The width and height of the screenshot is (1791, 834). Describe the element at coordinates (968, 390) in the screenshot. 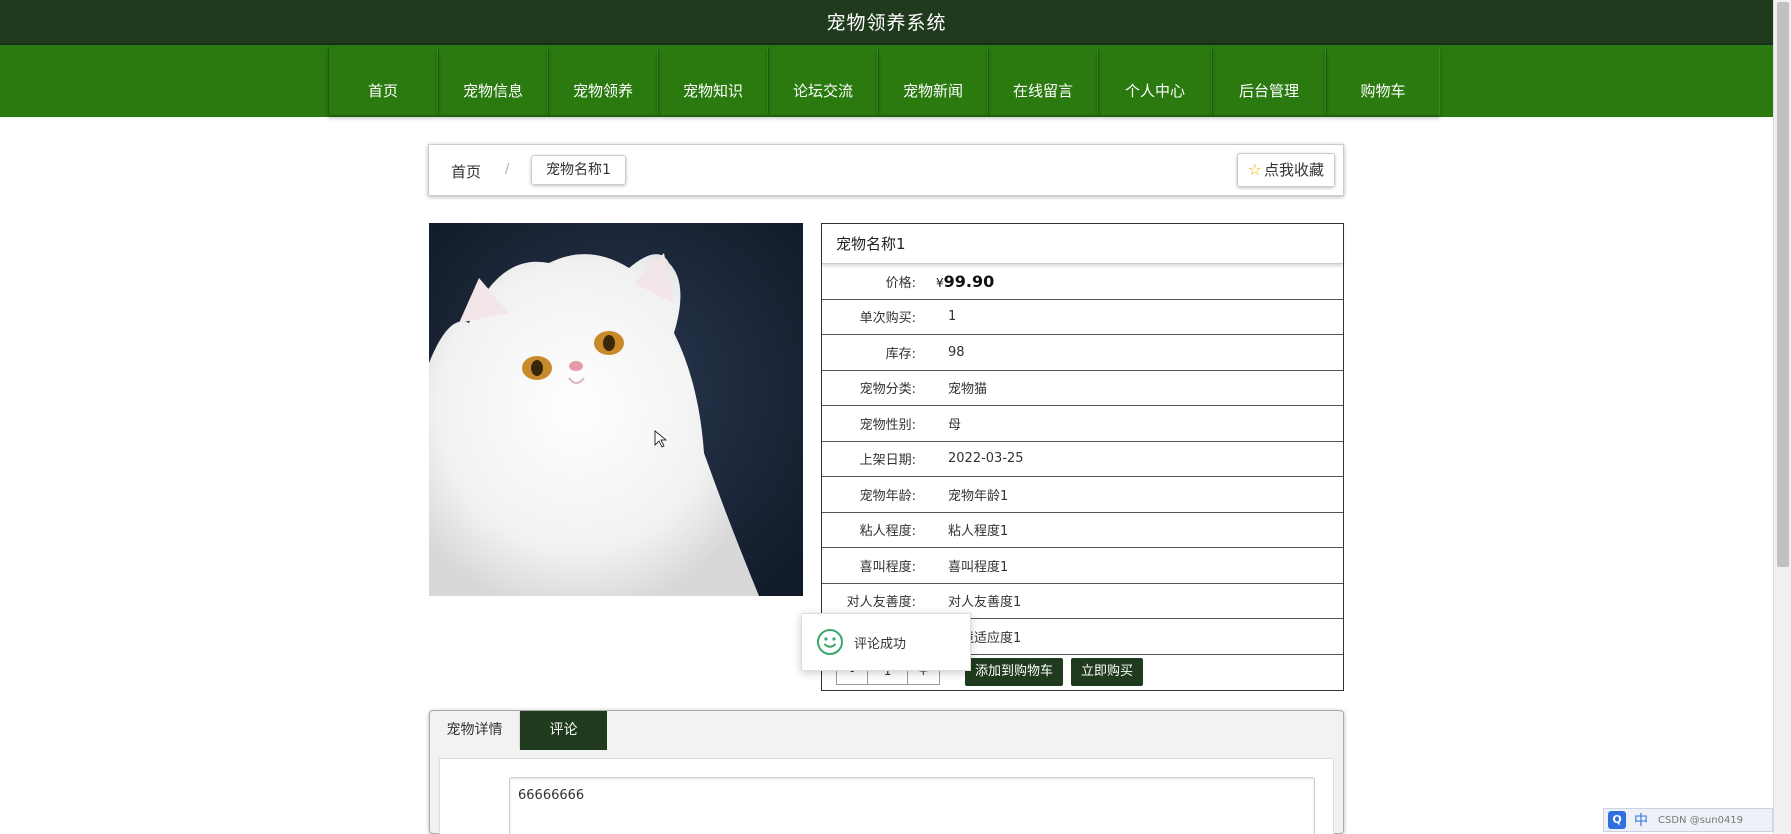

I see `info-value: 宠物猫` at that location.